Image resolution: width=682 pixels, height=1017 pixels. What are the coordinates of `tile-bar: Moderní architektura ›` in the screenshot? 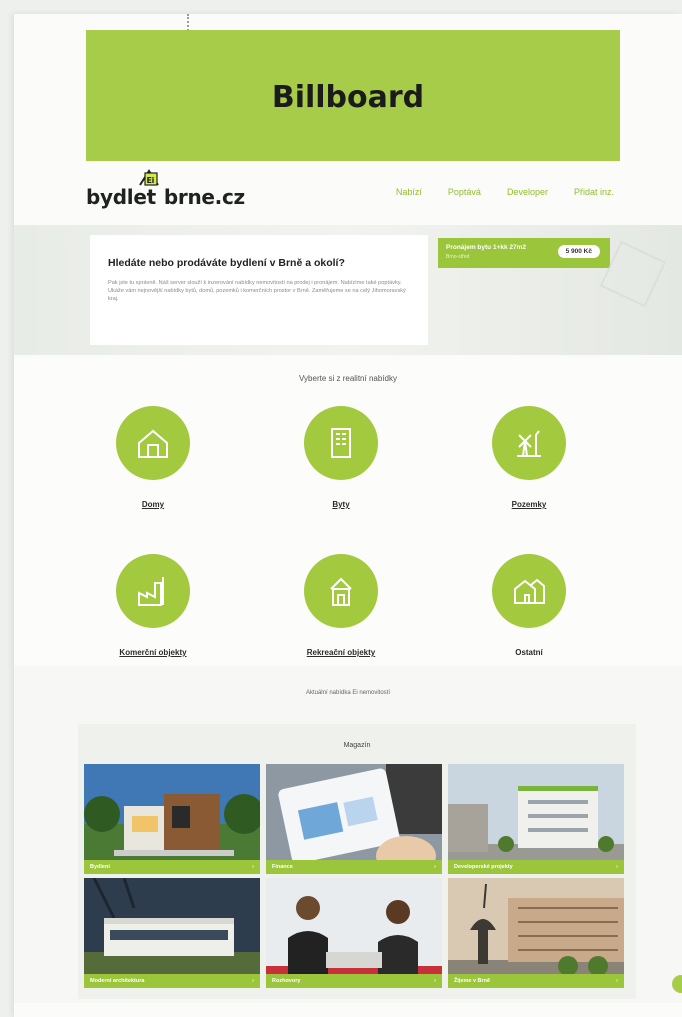 It's located at (172, 981).